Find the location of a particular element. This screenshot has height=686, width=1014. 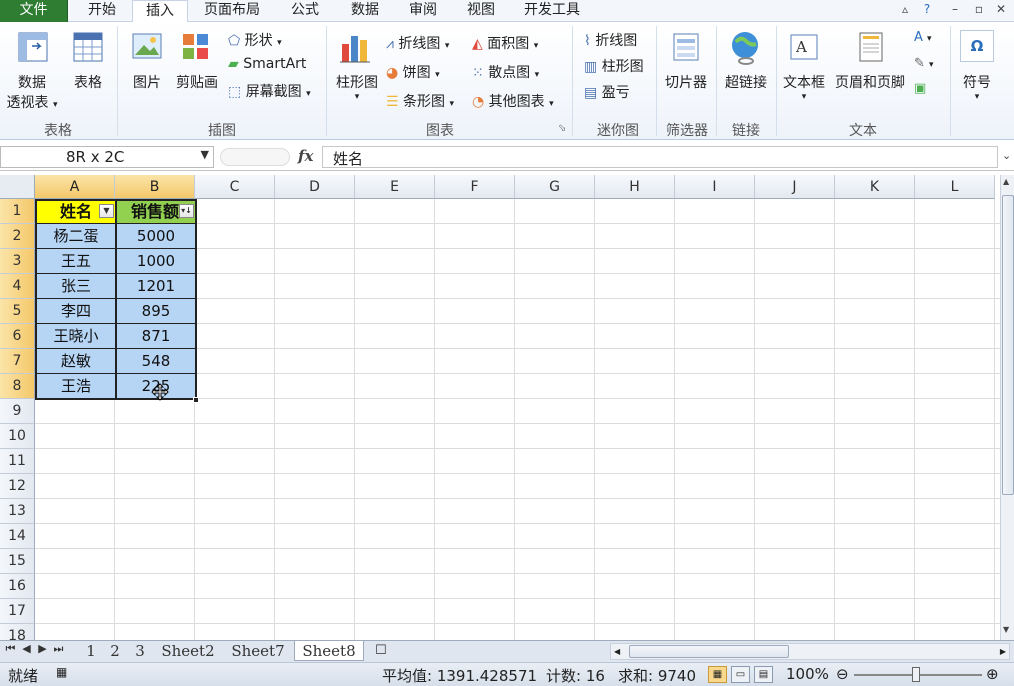

scroll-down-icon: ▼ is located at coordinates (1006, 629).